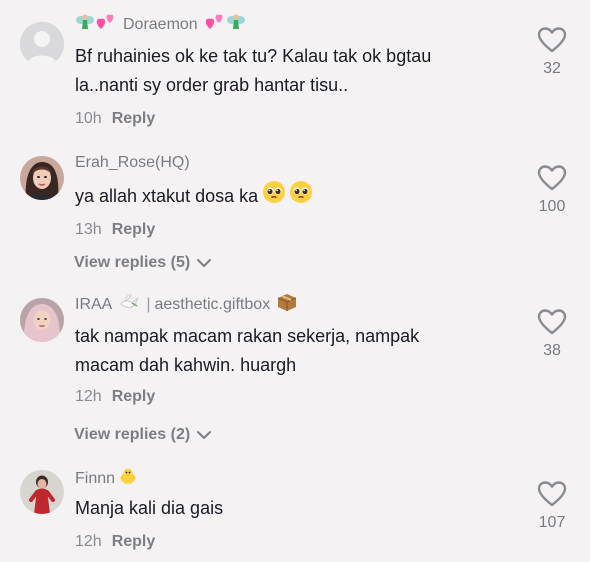 The width and height of the screenshot is (590, 562). Describe the element at coordinates (128, 479) in the screenshot. I see `chick-emoji-icon` at that location.